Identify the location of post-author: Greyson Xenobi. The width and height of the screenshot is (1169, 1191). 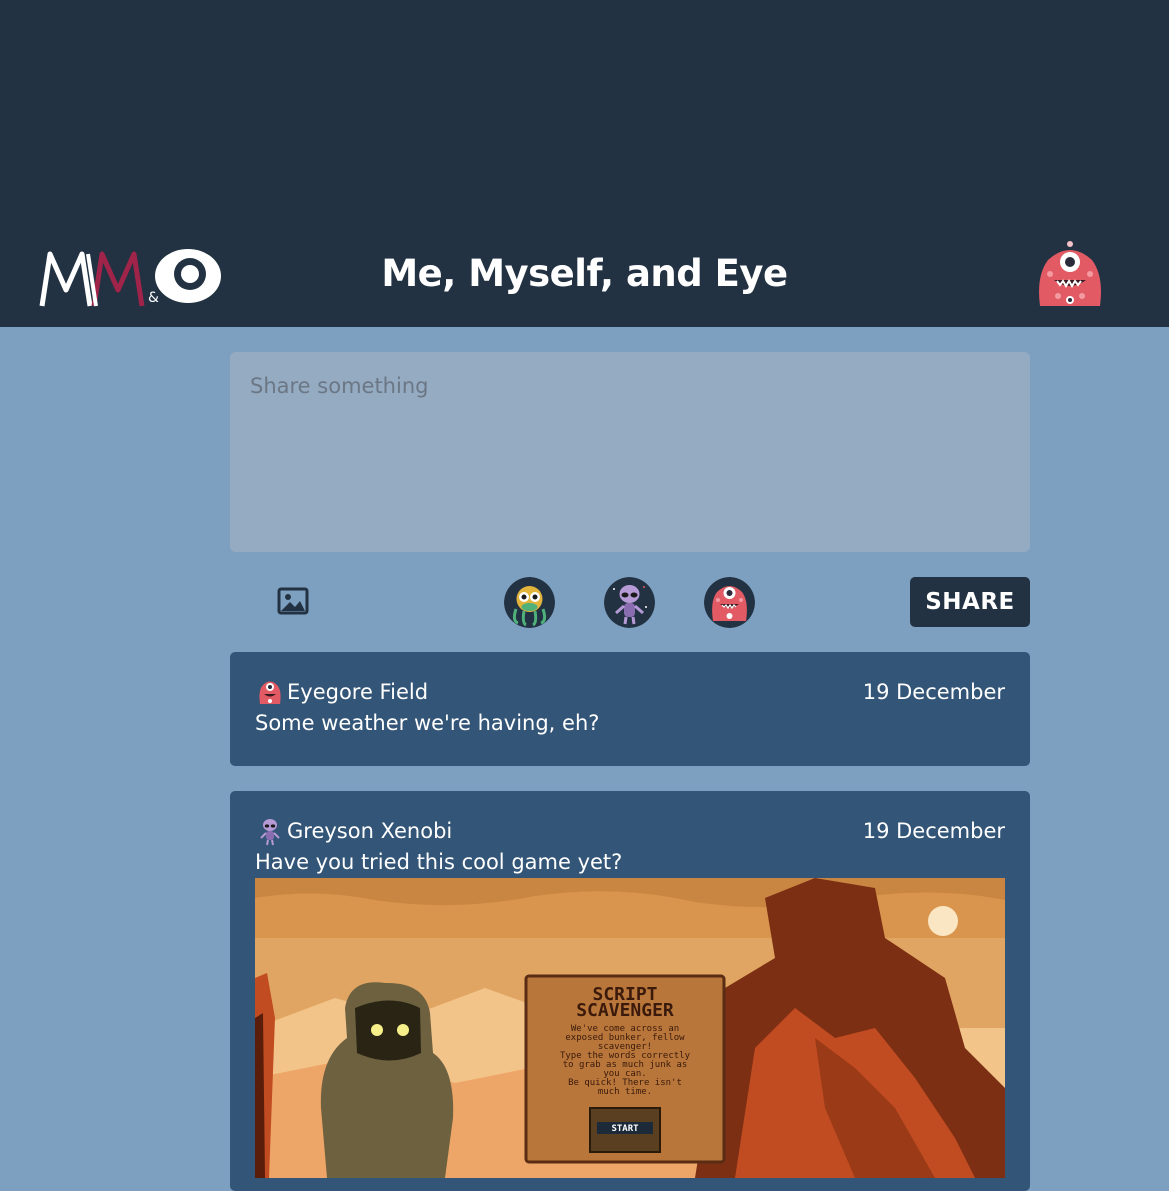
(353, 831).